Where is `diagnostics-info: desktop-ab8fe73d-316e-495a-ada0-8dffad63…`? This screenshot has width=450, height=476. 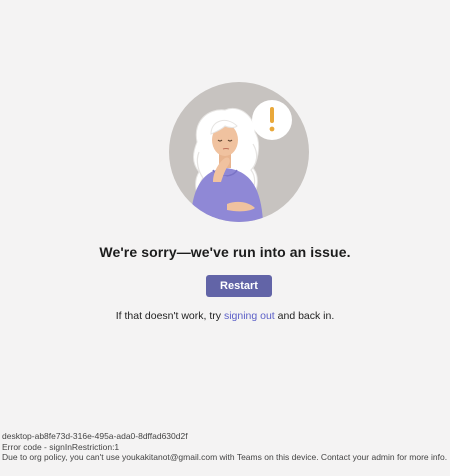 diagnostics-info: desktop-ab8fe73d-316e-495a-ada0-8dffad63… is located at coordinates (224, 447).